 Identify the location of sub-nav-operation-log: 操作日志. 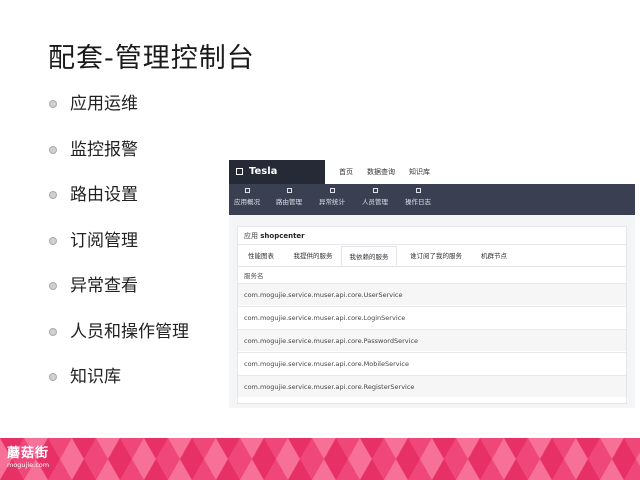
(418, 197).